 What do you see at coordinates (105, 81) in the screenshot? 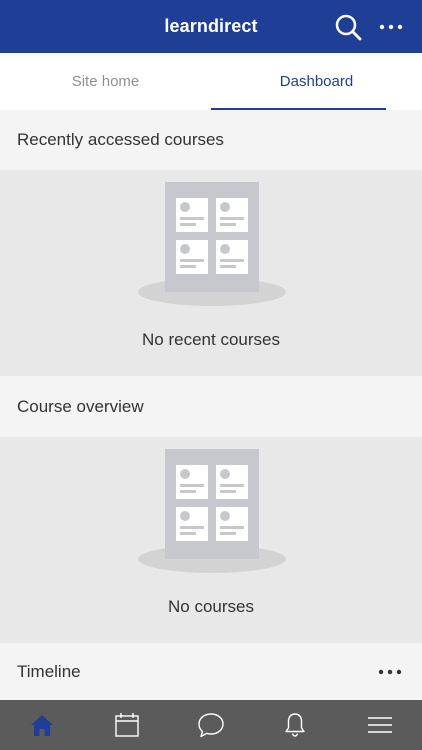
I see `tab-site-home: Site home` at bounding box center [105, 81].